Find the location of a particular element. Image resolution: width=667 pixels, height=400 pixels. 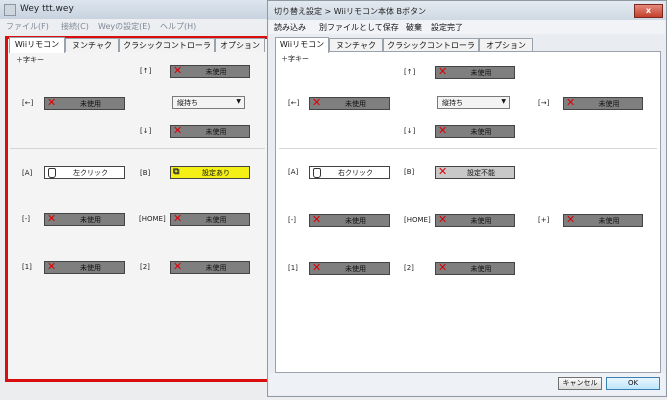

dialog-button-bar: キャンセル OK is located at coordinates (467, 384).